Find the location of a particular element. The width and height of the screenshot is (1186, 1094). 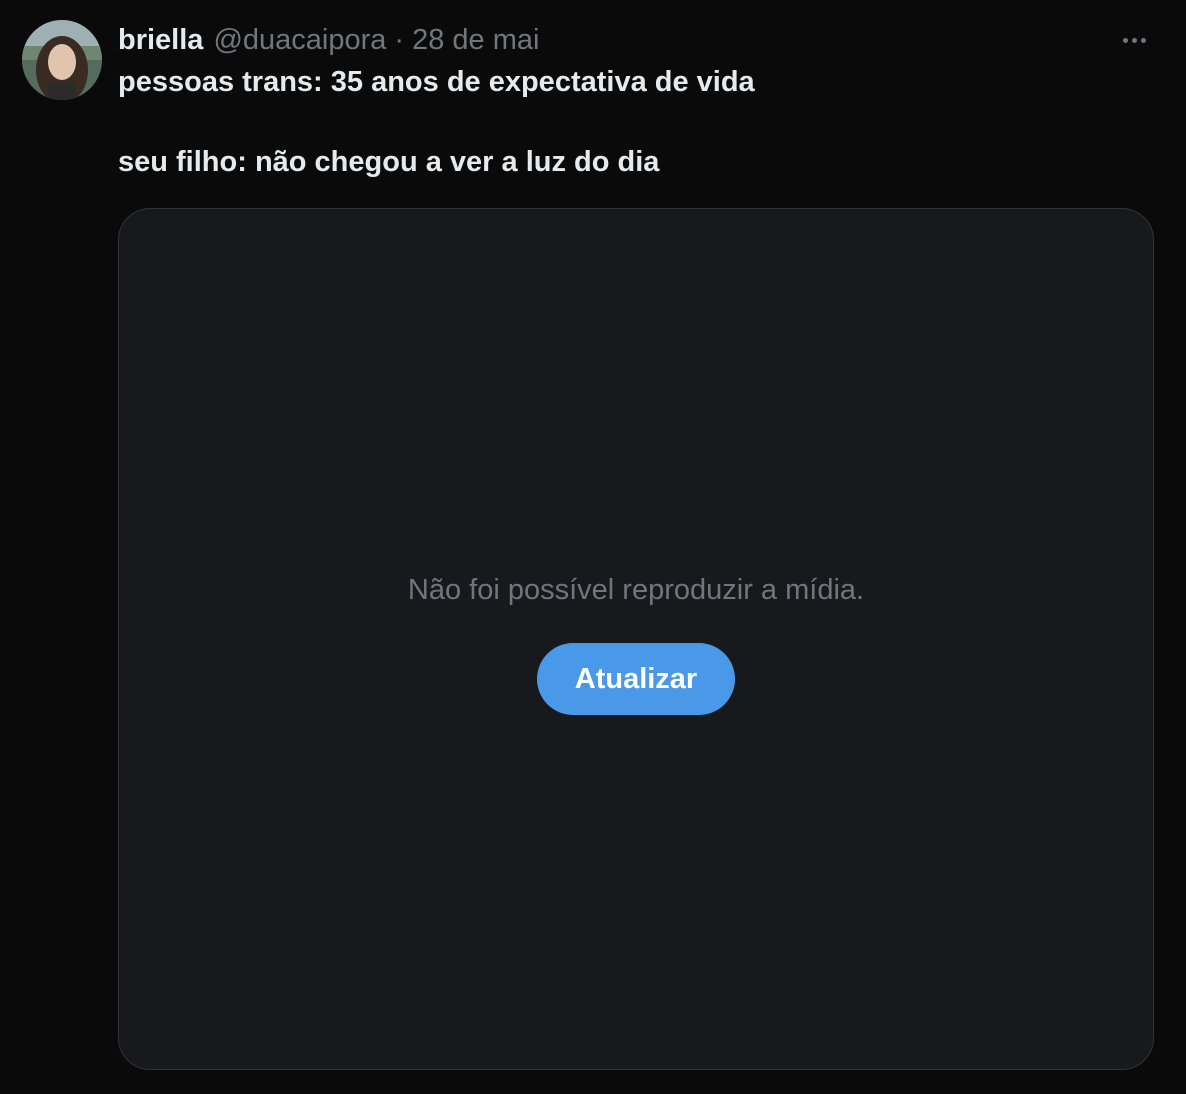

more-options-button is located at coordinates (1134, 40).